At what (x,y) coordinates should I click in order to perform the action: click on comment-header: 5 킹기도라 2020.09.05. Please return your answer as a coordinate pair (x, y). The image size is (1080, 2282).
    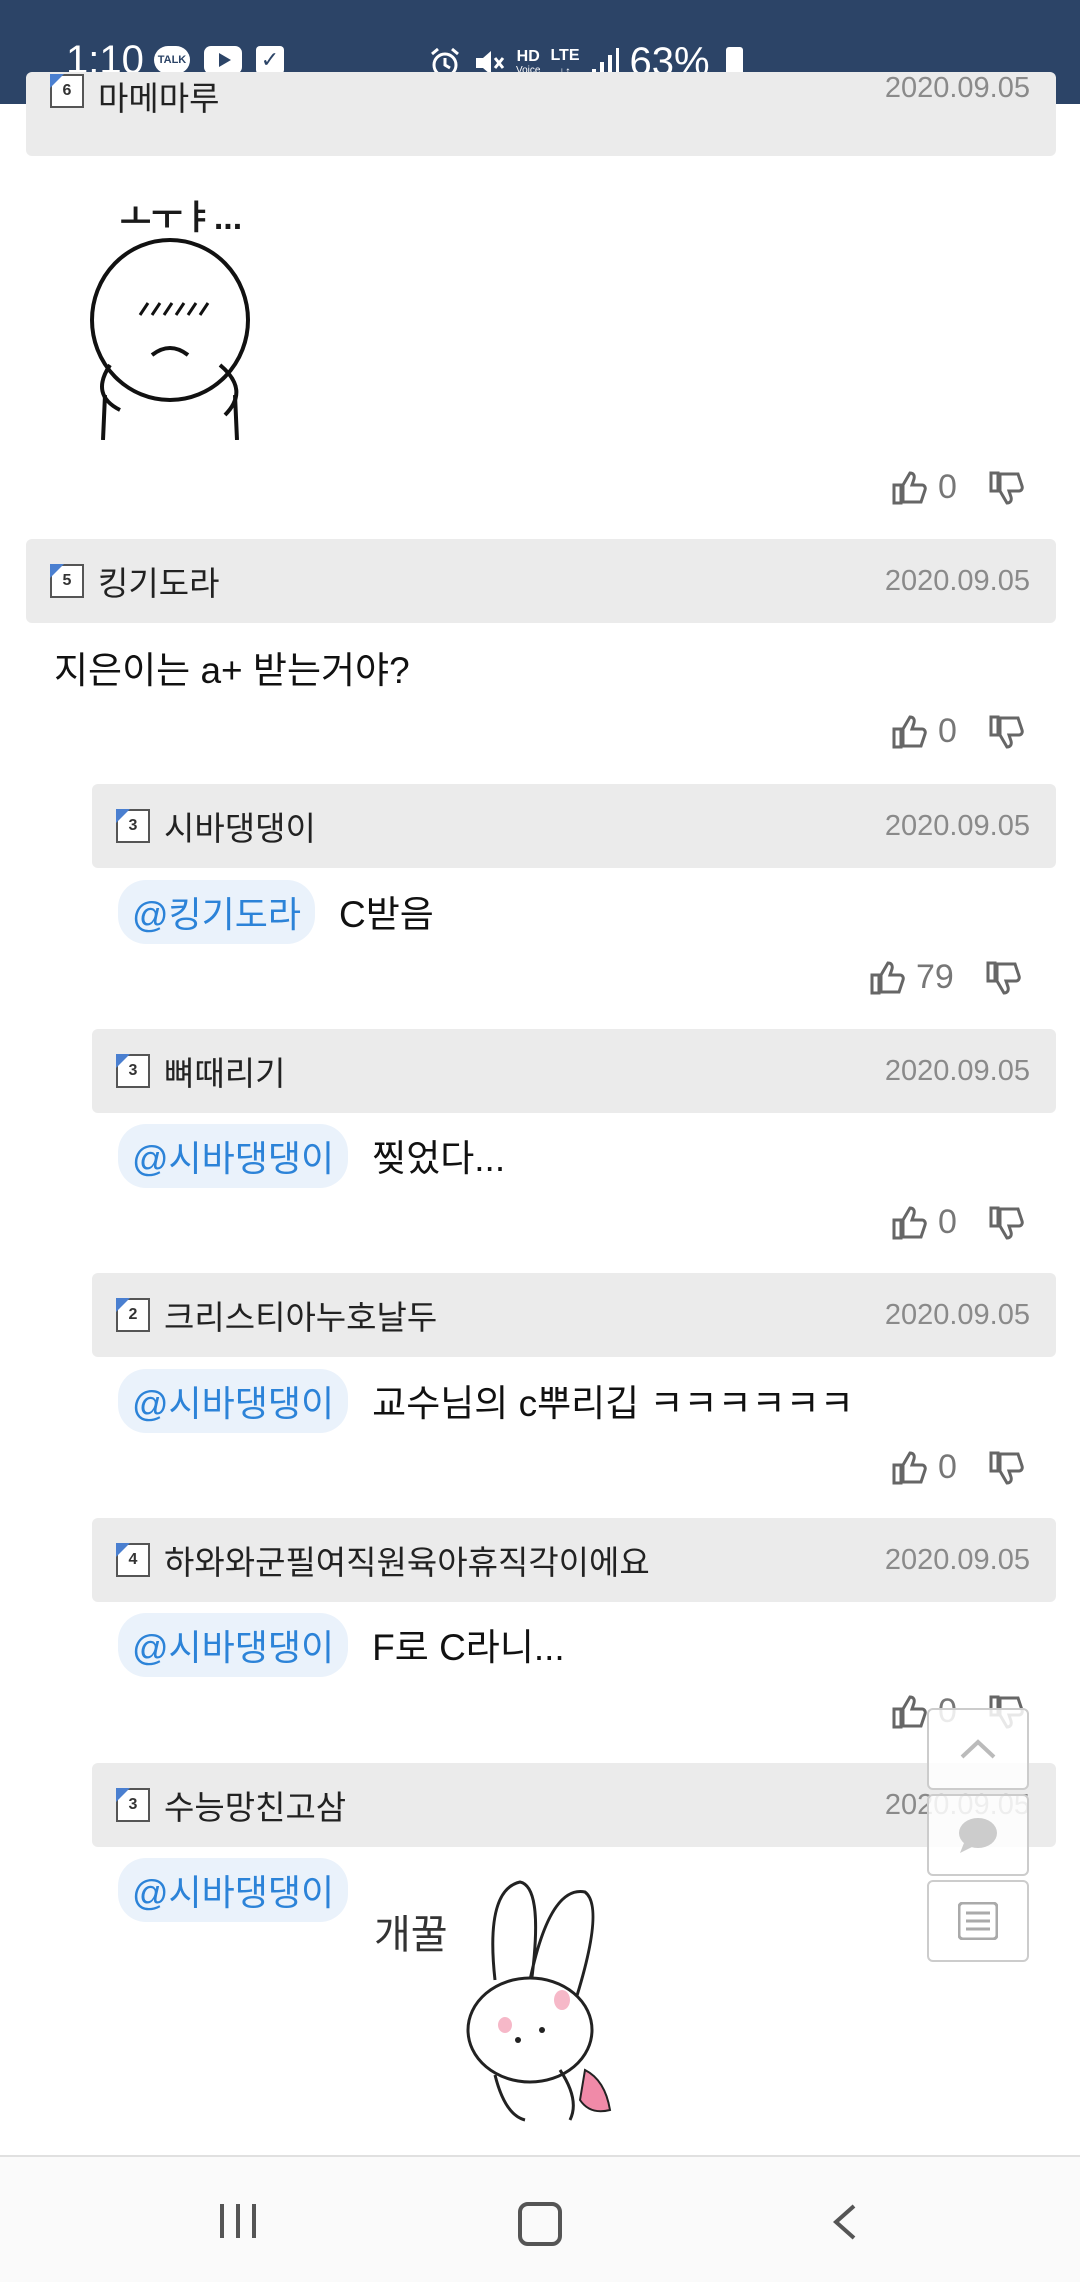
    Looking at the image, I should click on (541, 581).